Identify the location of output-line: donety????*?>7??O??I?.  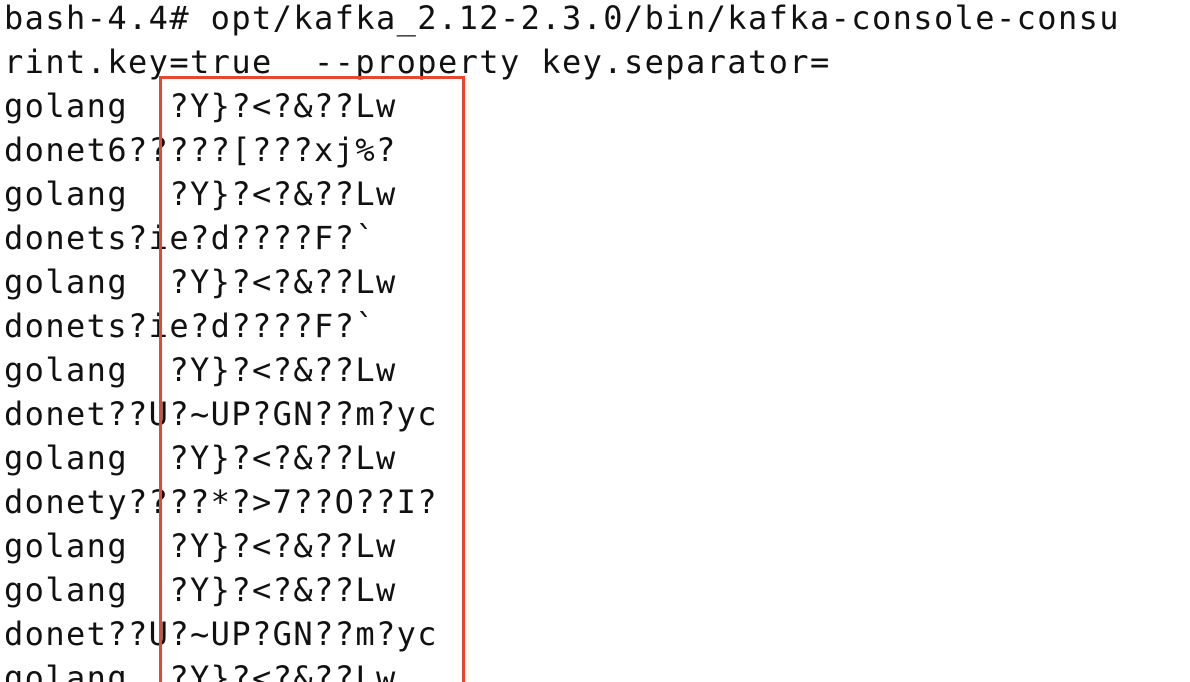
(221, 502).